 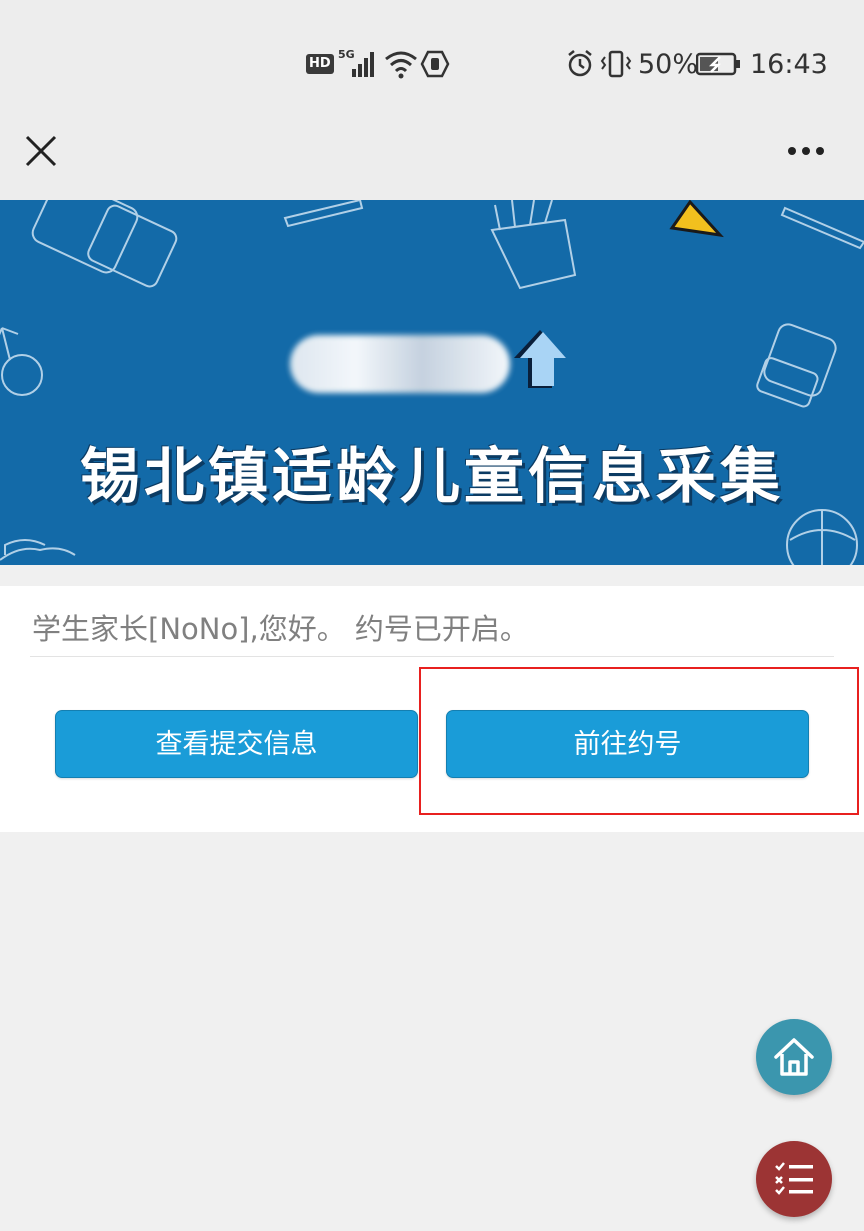 What do you see at coordinates (236, 744) in the screenshot?
I see `view-submission-button: 查看提交信息` at bounding box center [236, 744].